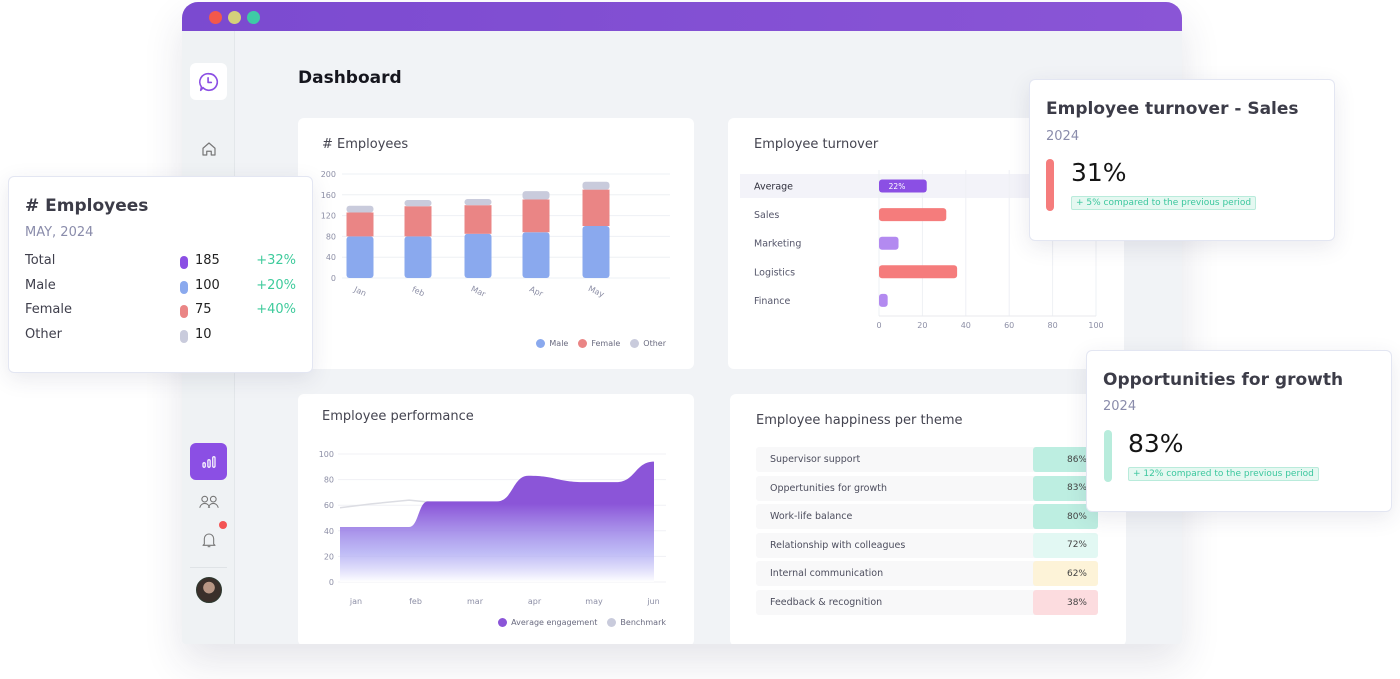  I want to click on popup-title: # Employees, so click(87, 206).